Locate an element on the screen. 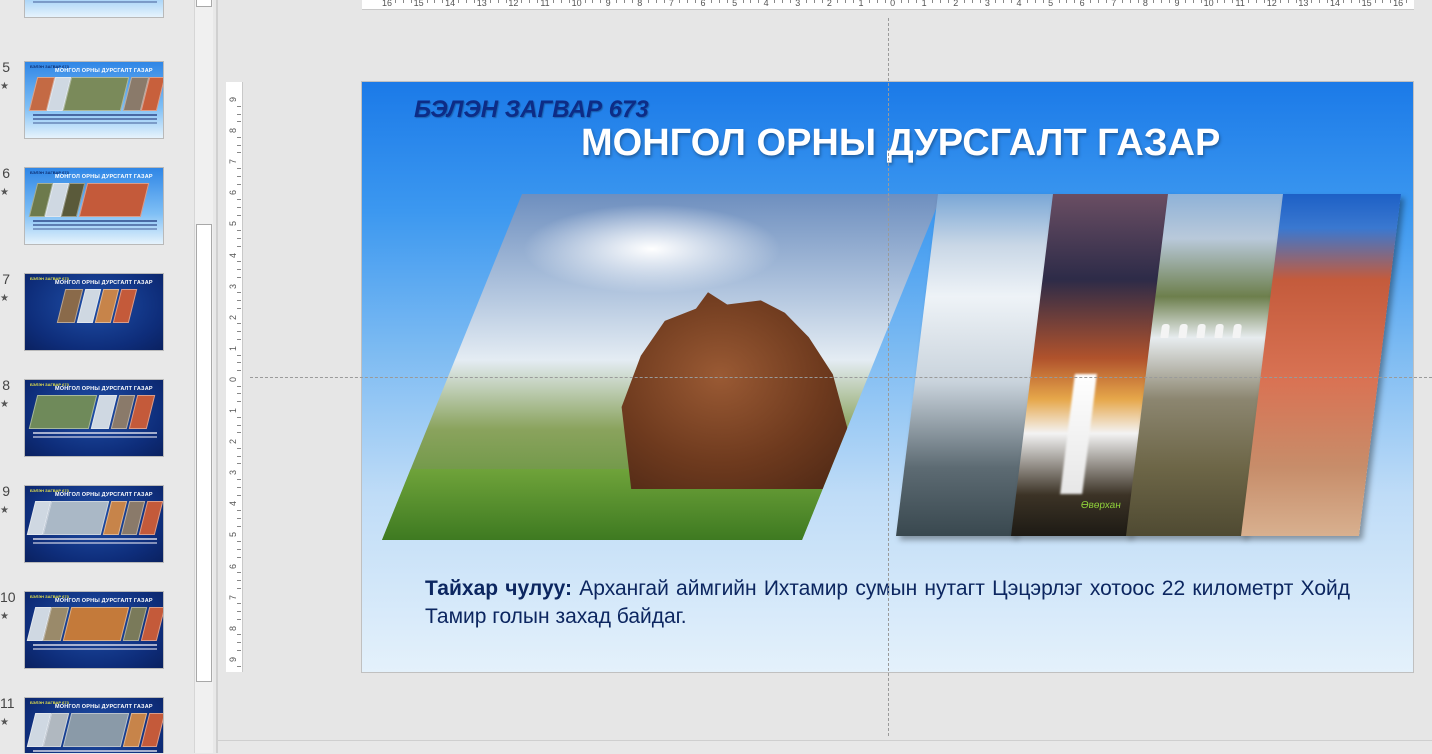 The height and width of the screenshot is (754, 1432). ruler-label: 4 is located at coordinates (233, 255).